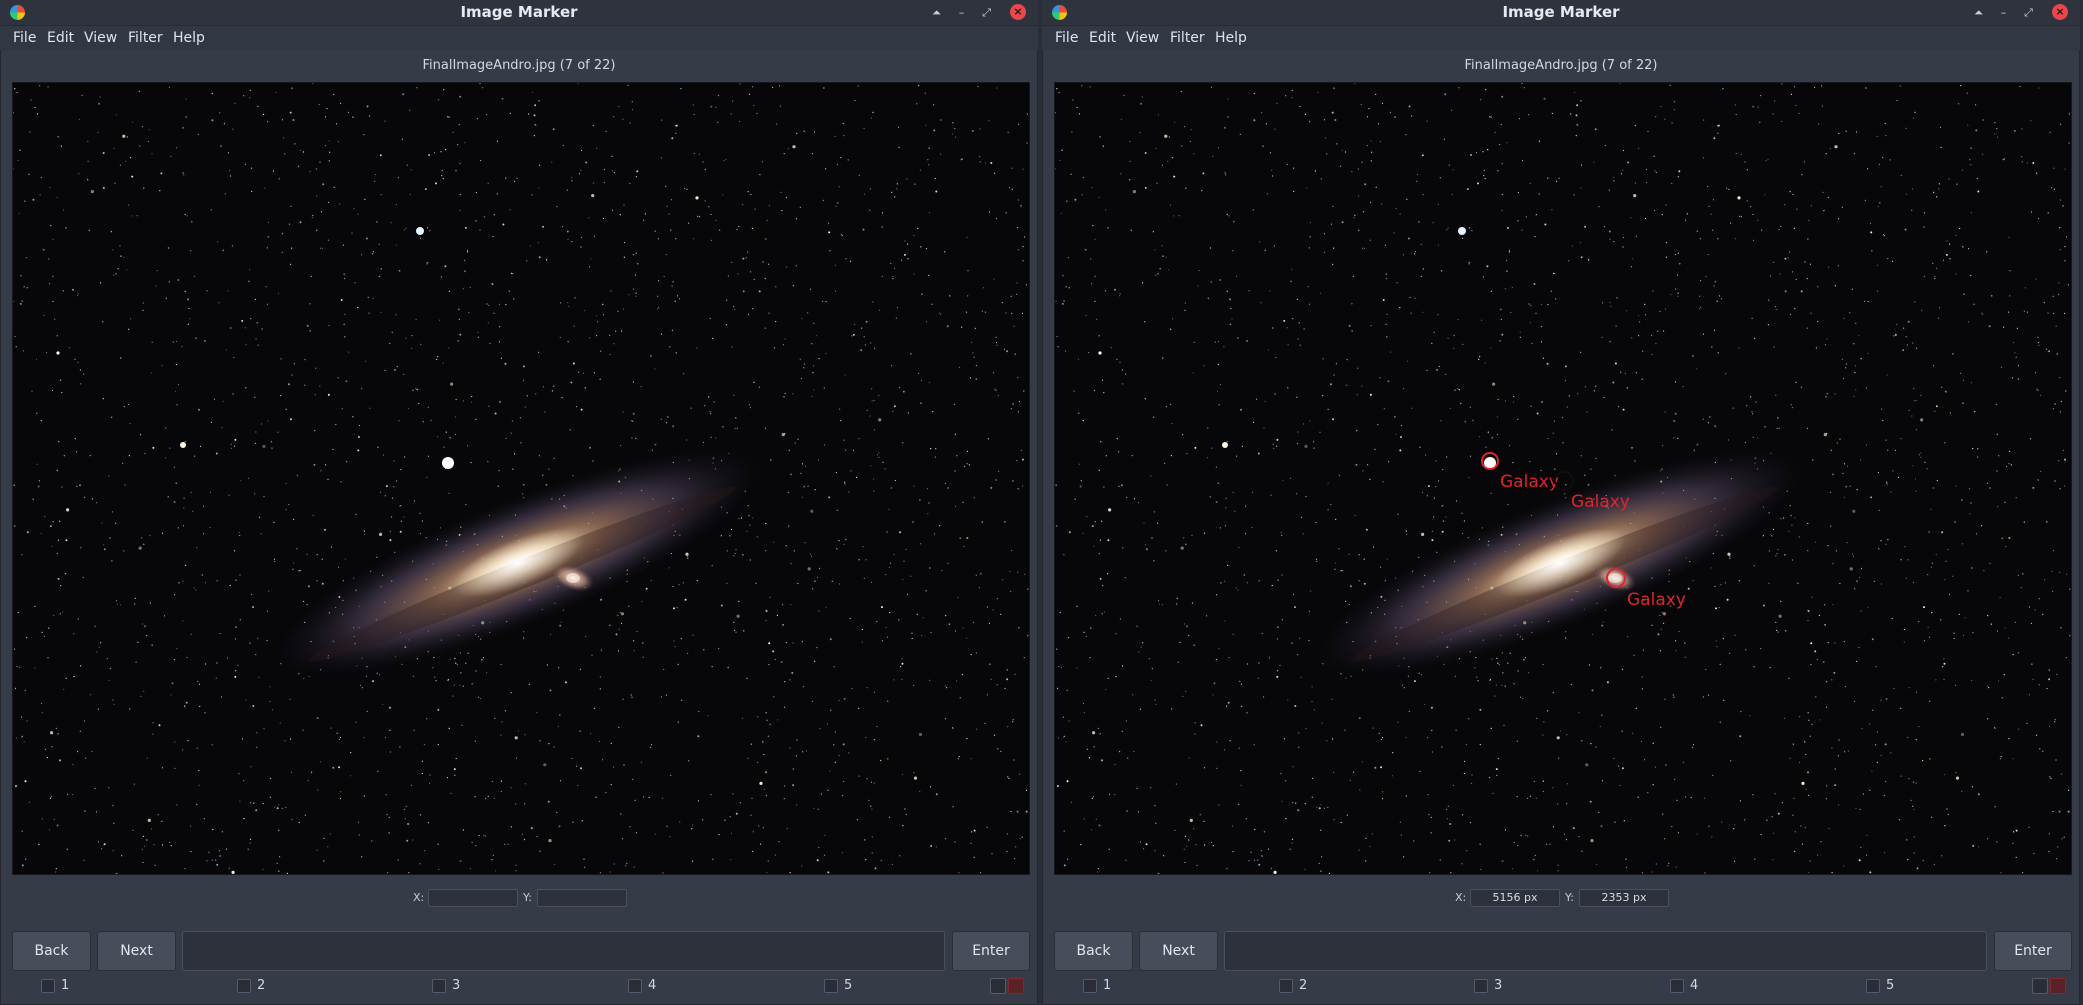  What do you see at coordinates (582, 898) in the screenshot?
I see `y-coordinate-field` at bounding box center [582, 898].